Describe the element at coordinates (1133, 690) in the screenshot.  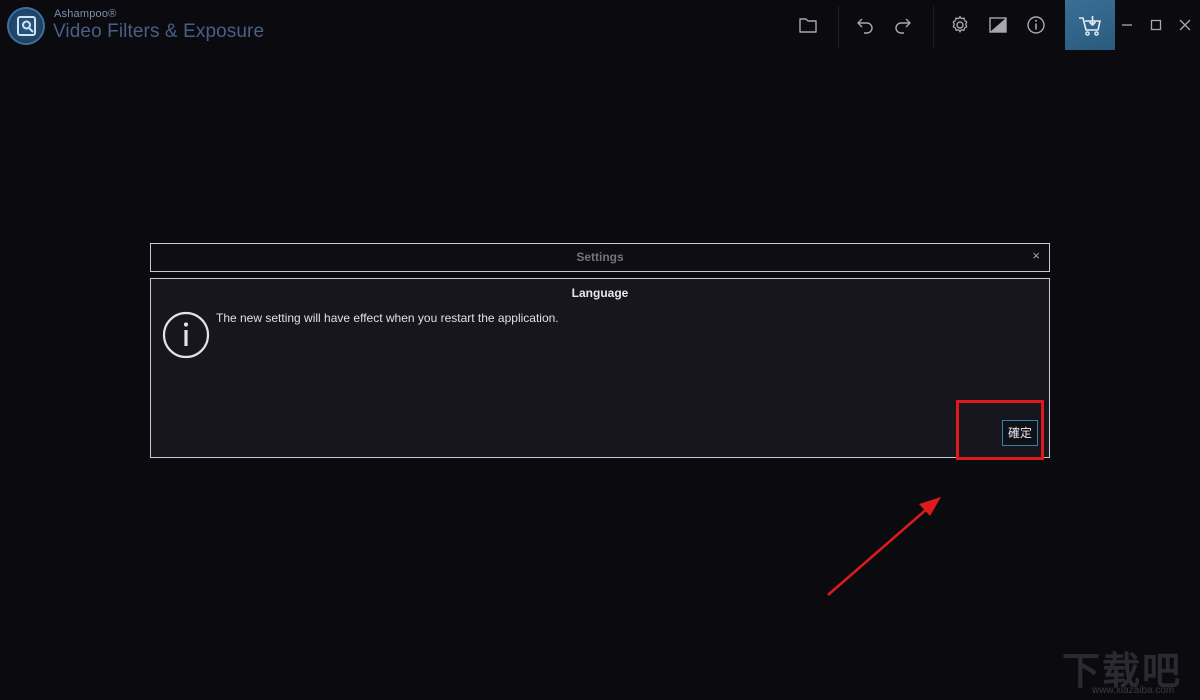
I see `watermark-url: www.xiazaiba.com` at that location.